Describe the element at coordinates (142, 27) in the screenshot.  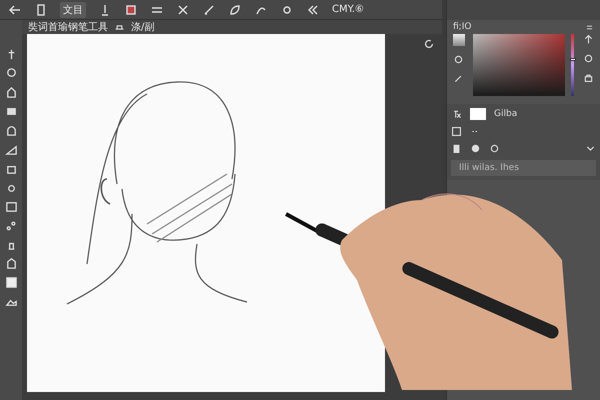
I see `document-subtitle: 涤/副` at that location.